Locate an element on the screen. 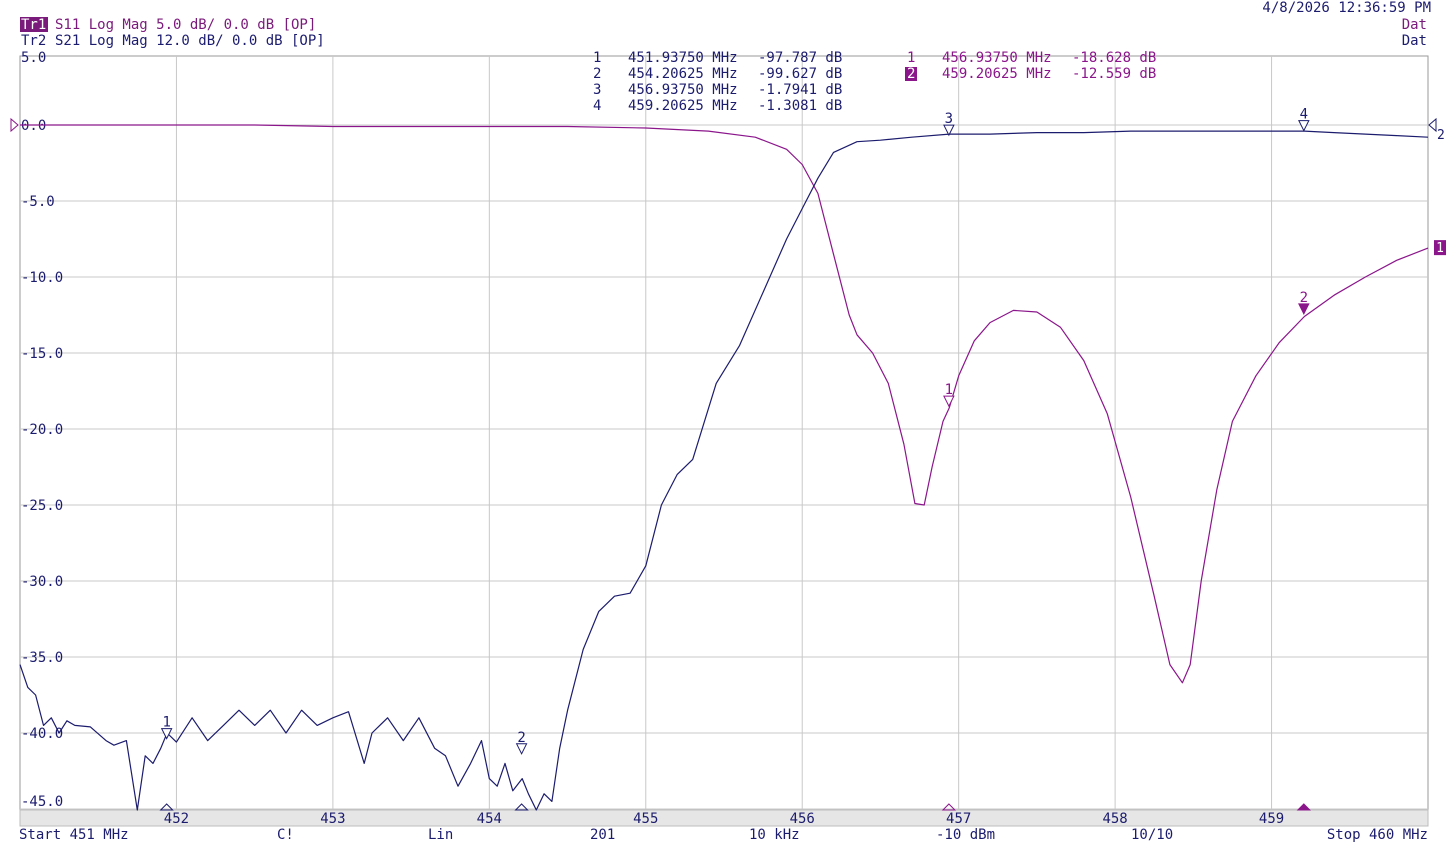 The width and height of the screenshot is (1447, 844). trace2-id: Tr2 is located at coordinates (33, 41).